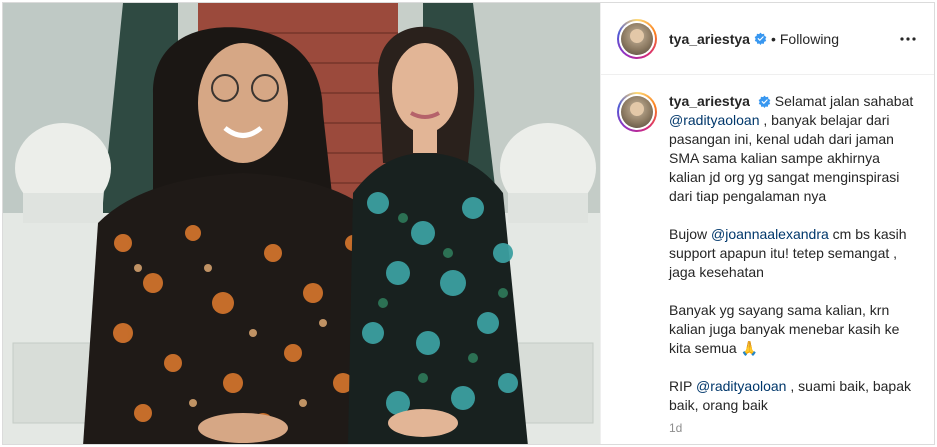 The width and height of the screenshot is (937, 447). I want to click on caption-text-start: Bujow, so click(690, 234).